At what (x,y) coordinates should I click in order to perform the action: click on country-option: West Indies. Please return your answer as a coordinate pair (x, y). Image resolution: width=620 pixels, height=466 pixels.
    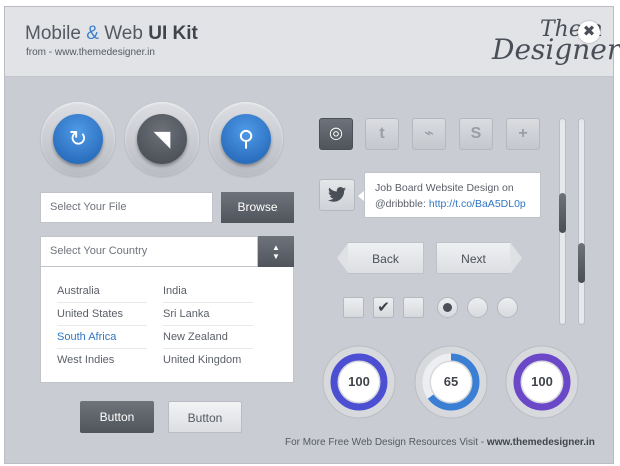
    Looking at the image, I should click on (102, 360).